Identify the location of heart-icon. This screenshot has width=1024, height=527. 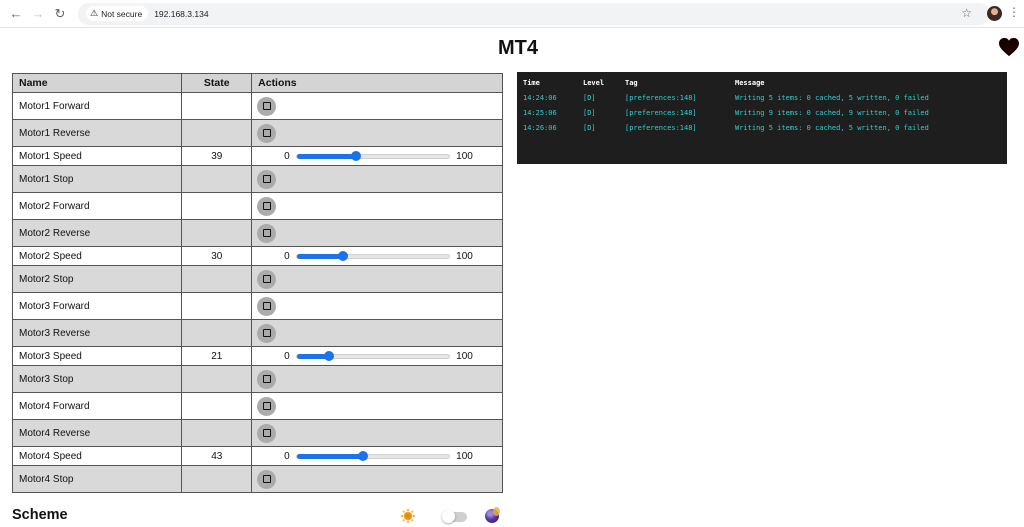
(1009, 47).